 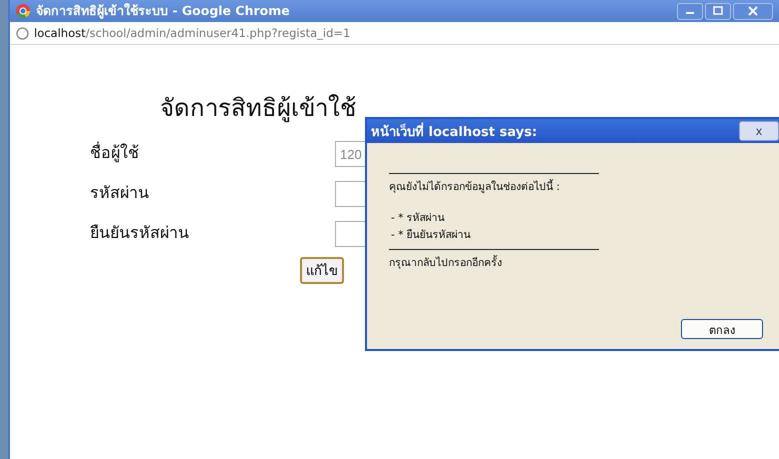 I want to click on dialog-title: หน้าเว็บที่ localhost says:, so click(x=454, y=132).